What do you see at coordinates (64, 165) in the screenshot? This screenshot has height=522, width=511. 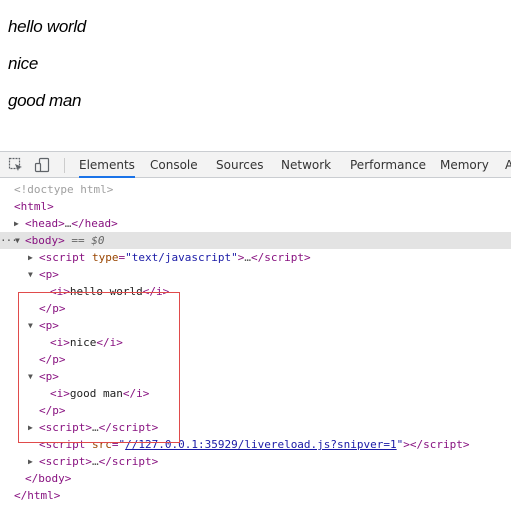 I see `toolbar-separator` at bounding box center [64, 165].